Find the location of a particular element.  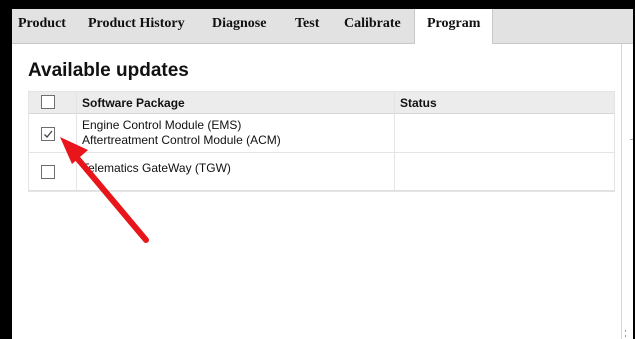

row-checkbox-tgw is located at coordinates (48, 172).